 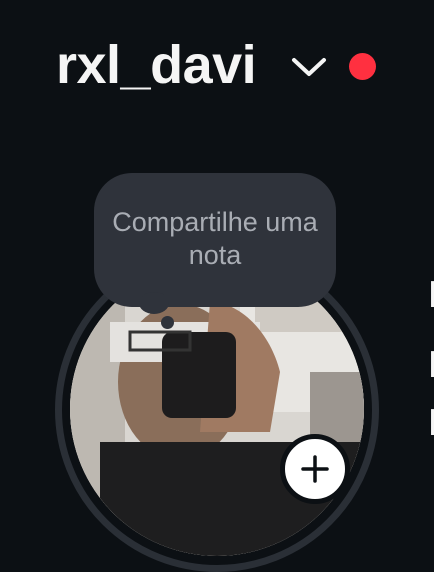 I want to click on chevron-down-icon, so click(x=309, y=67).